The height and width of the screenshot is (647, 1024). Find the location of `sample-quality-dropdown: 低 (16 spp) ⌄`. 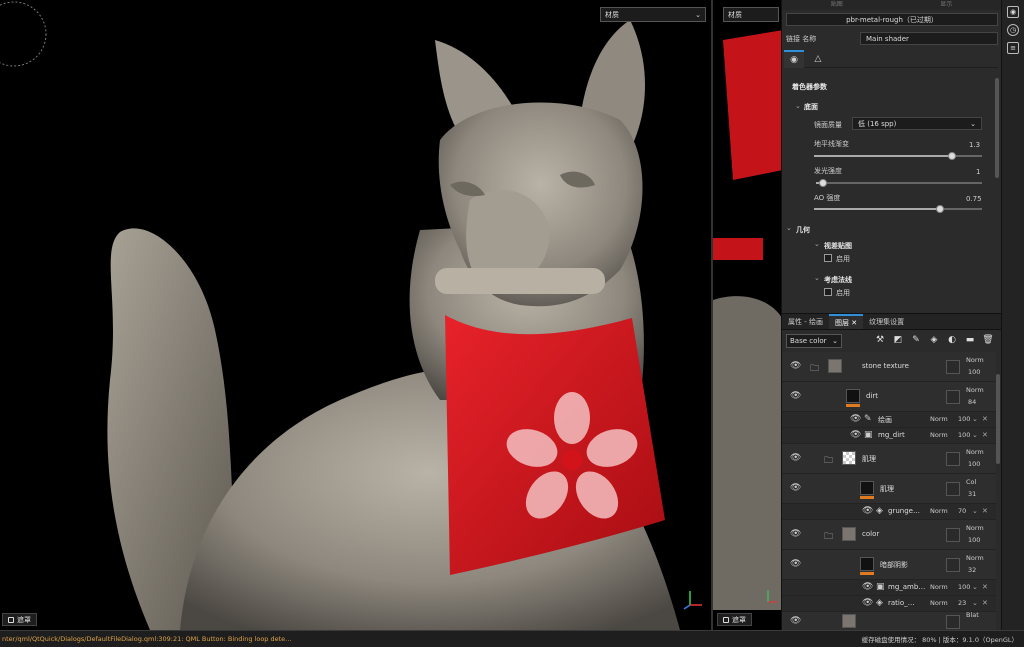

sample-quality-dropdown: 低 (16 spp) ⌄ is located at coordinates (917, 123).